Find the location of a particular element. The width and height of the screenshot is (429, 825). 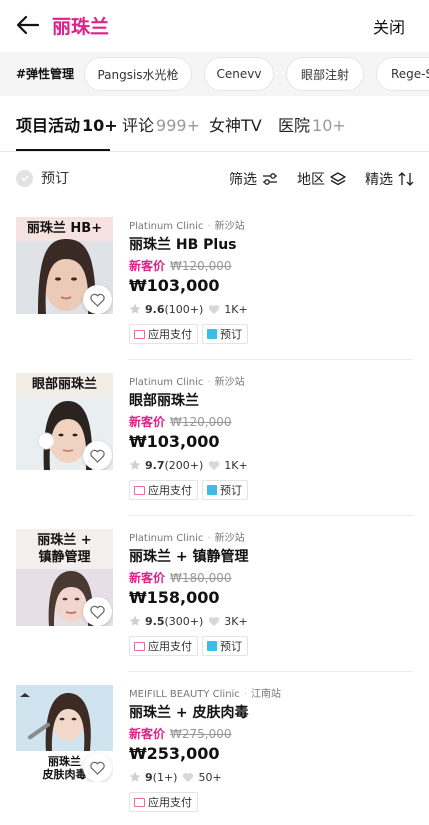

tab-count: 999+ is located at coordinates (178, 125).